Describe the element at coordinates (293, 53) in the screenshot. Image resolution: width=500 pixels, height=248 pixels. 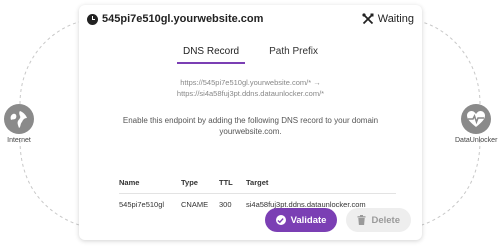
I see `tab-path-prefix: Path Prefix` at that location.